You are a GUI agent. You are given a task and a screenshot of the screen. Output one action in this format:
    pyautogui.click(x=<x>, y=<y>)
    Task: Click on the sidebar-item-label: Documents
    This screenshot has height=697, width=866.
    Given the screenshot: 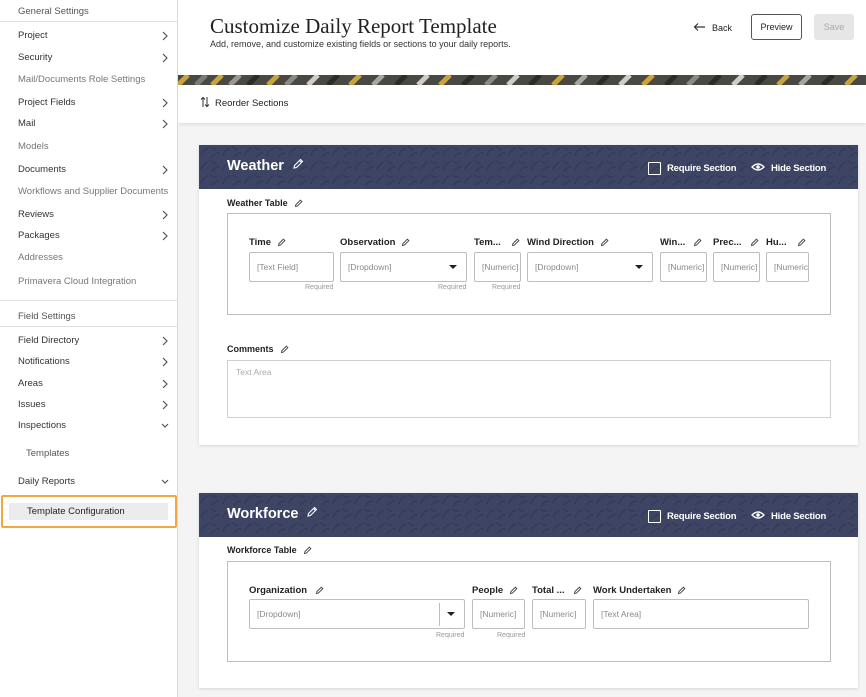 What is the action you would take?
    pyautogui.click(x=42, y=169)
    